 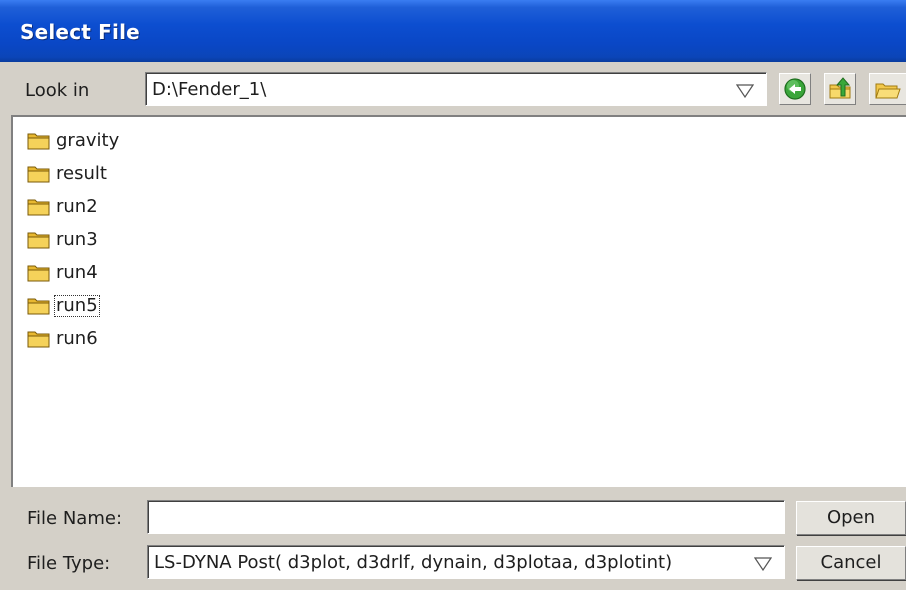 What do you see at coordinates (81, 173) in the screenshot?
I see `folder-label: result` at bounding box center [81, 173].